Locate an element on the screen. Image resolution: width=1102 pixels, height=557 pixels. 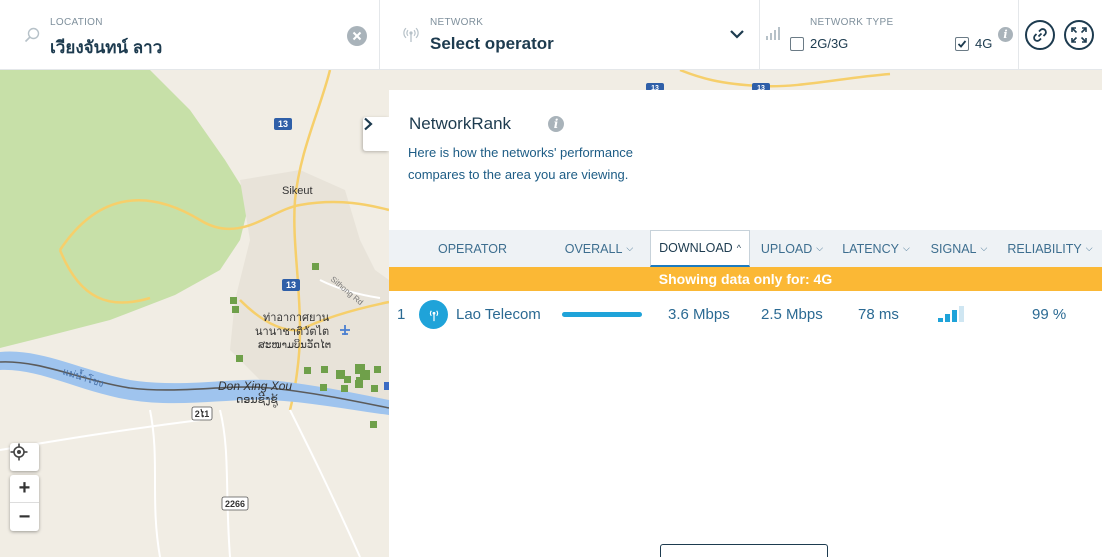
latency-value: 78 ms is located at coordinates (878, 314).